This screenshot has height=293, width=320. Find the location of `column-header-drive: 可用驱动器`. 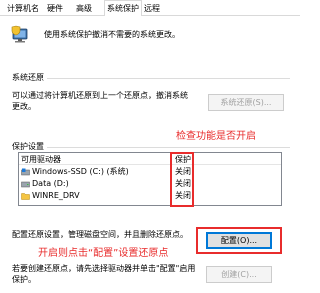

column-header-drive: 可用驱动器 is located at coordinates (41, 159).